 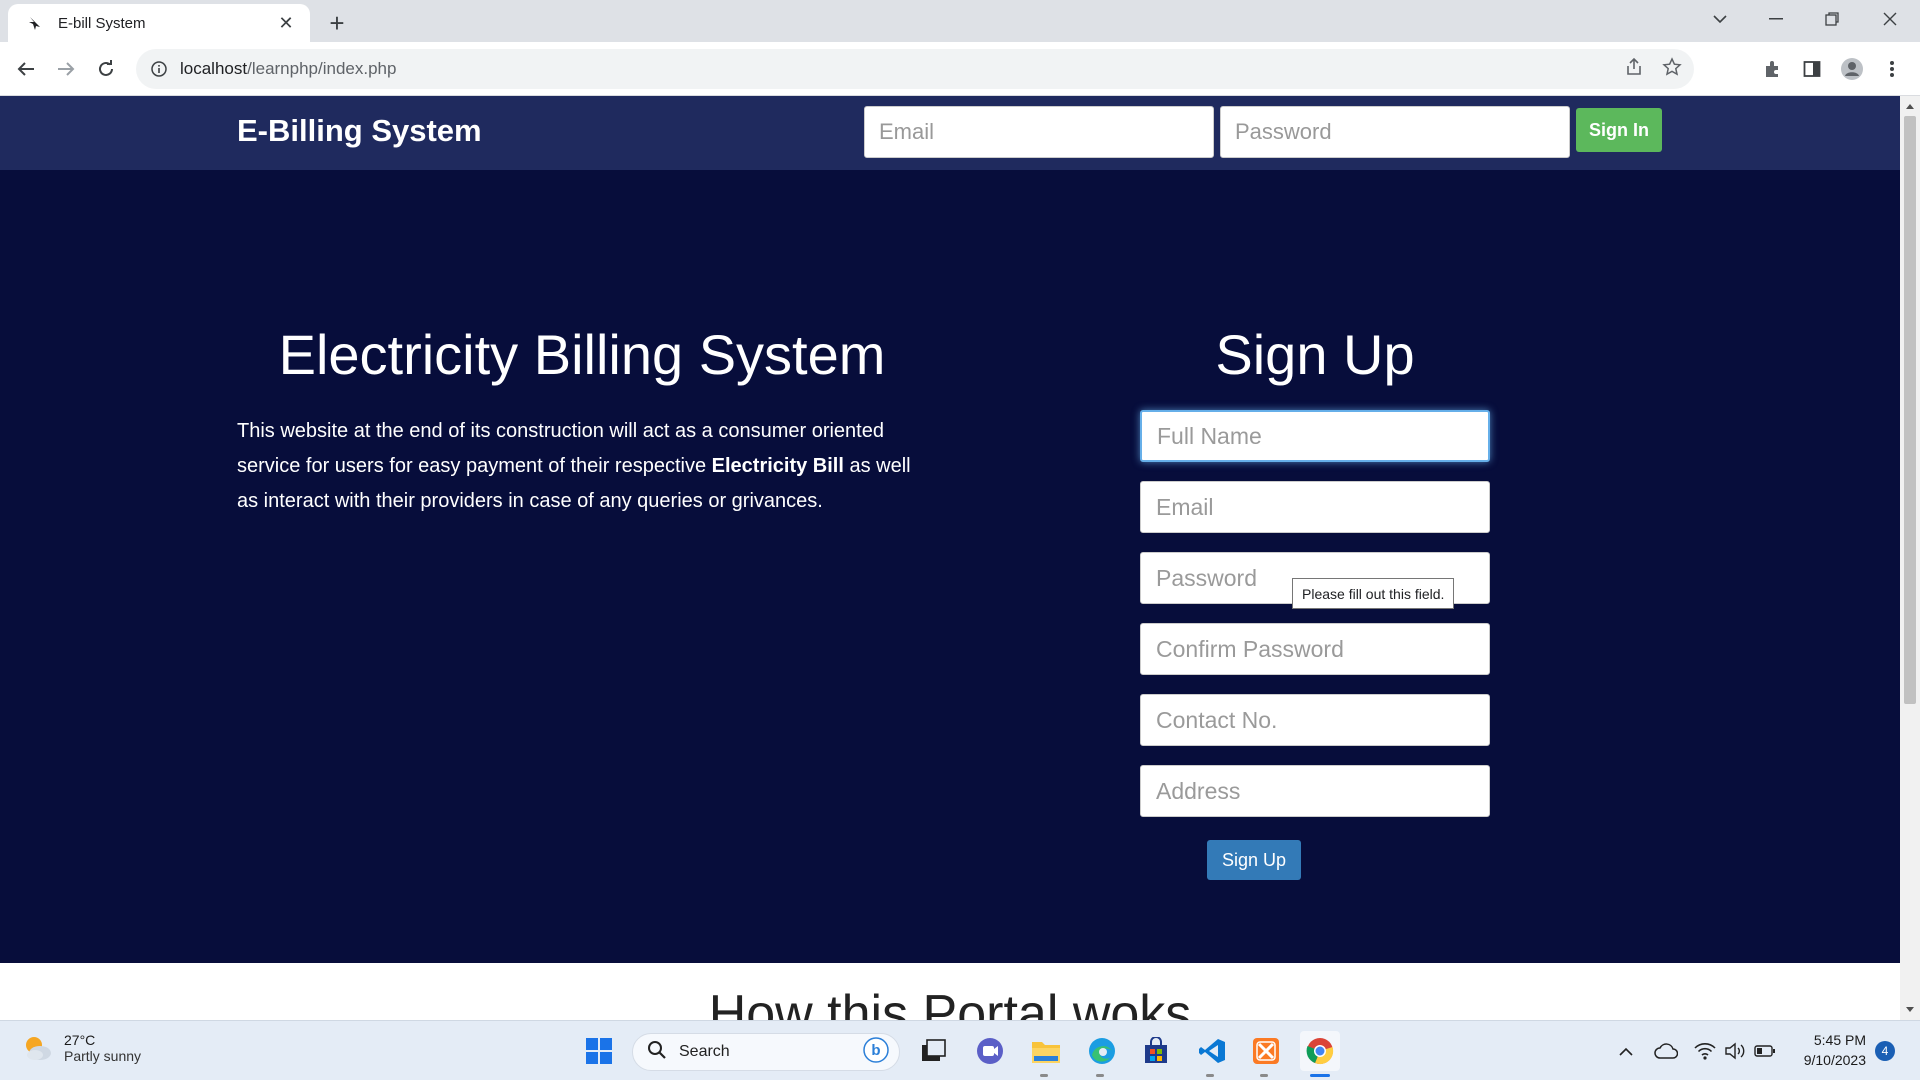 I want to click on windows-start-icon, so click(x=599, y=1051).